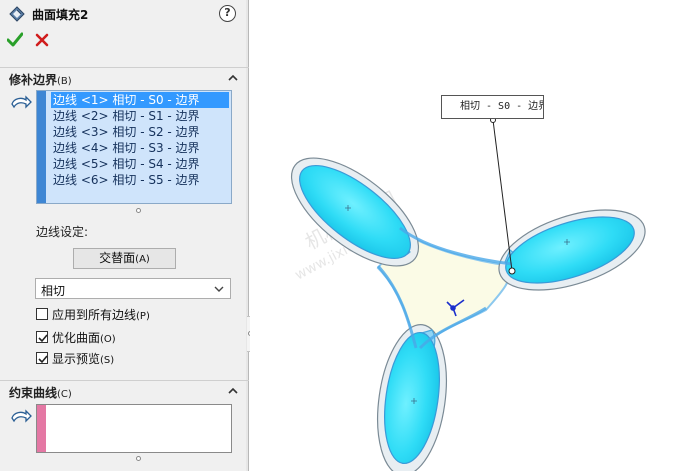 The image size is (700, 471). I want to click on feature-title-row: 曲面填充2, so click(48, 14).